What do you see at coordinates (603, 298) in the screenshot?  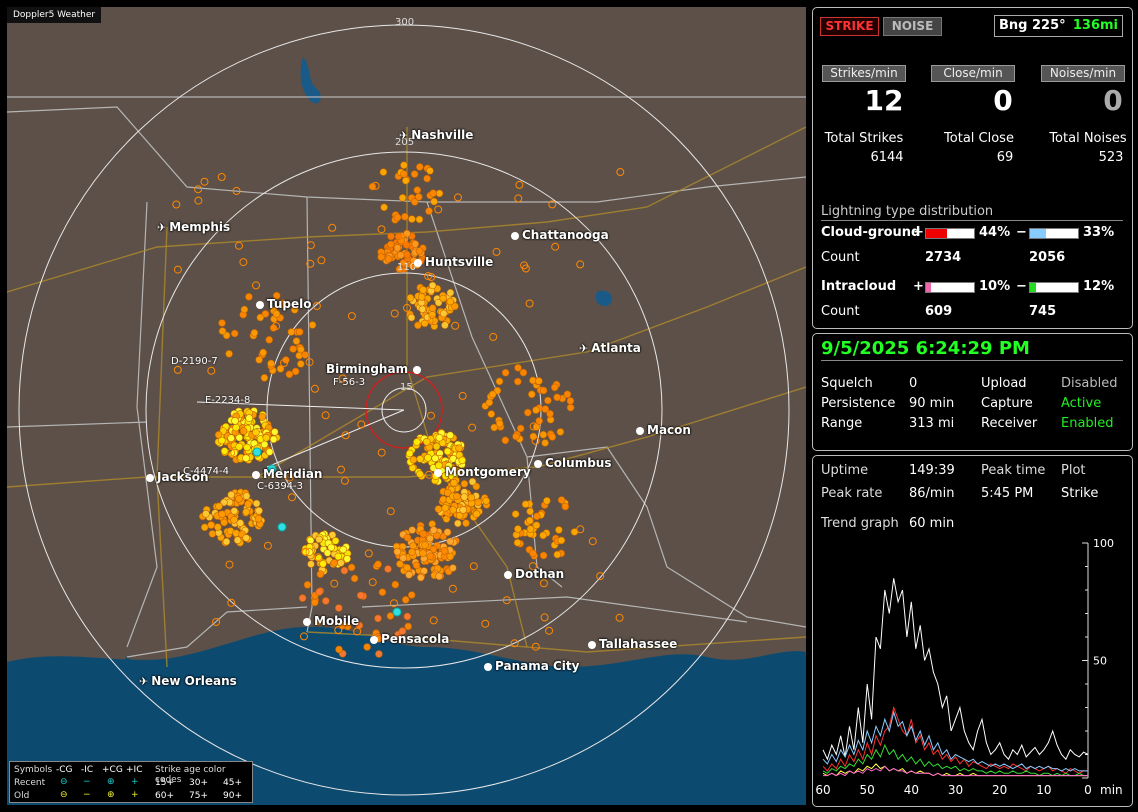 I see `lake-lanier` at bounding box center [603, 298].